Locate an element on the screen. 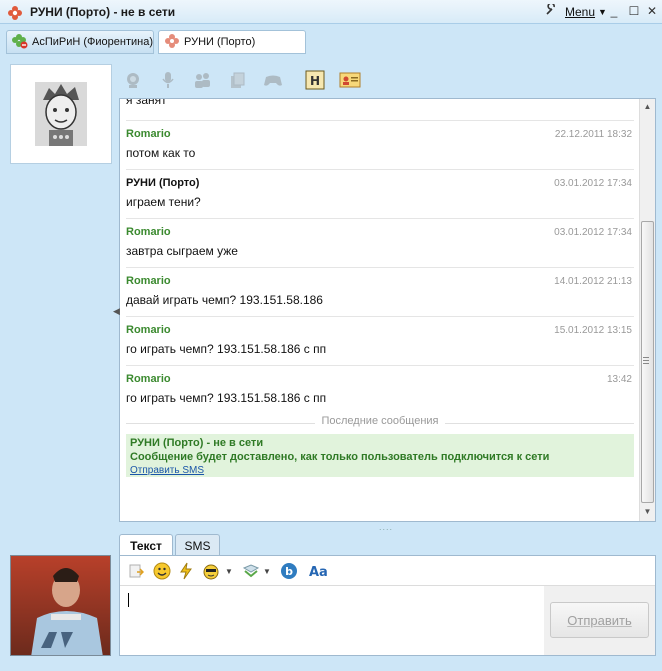 The width and height of the screenshot is (662, 671). maximize-button: ☐ is located at coordinates (634, 11).